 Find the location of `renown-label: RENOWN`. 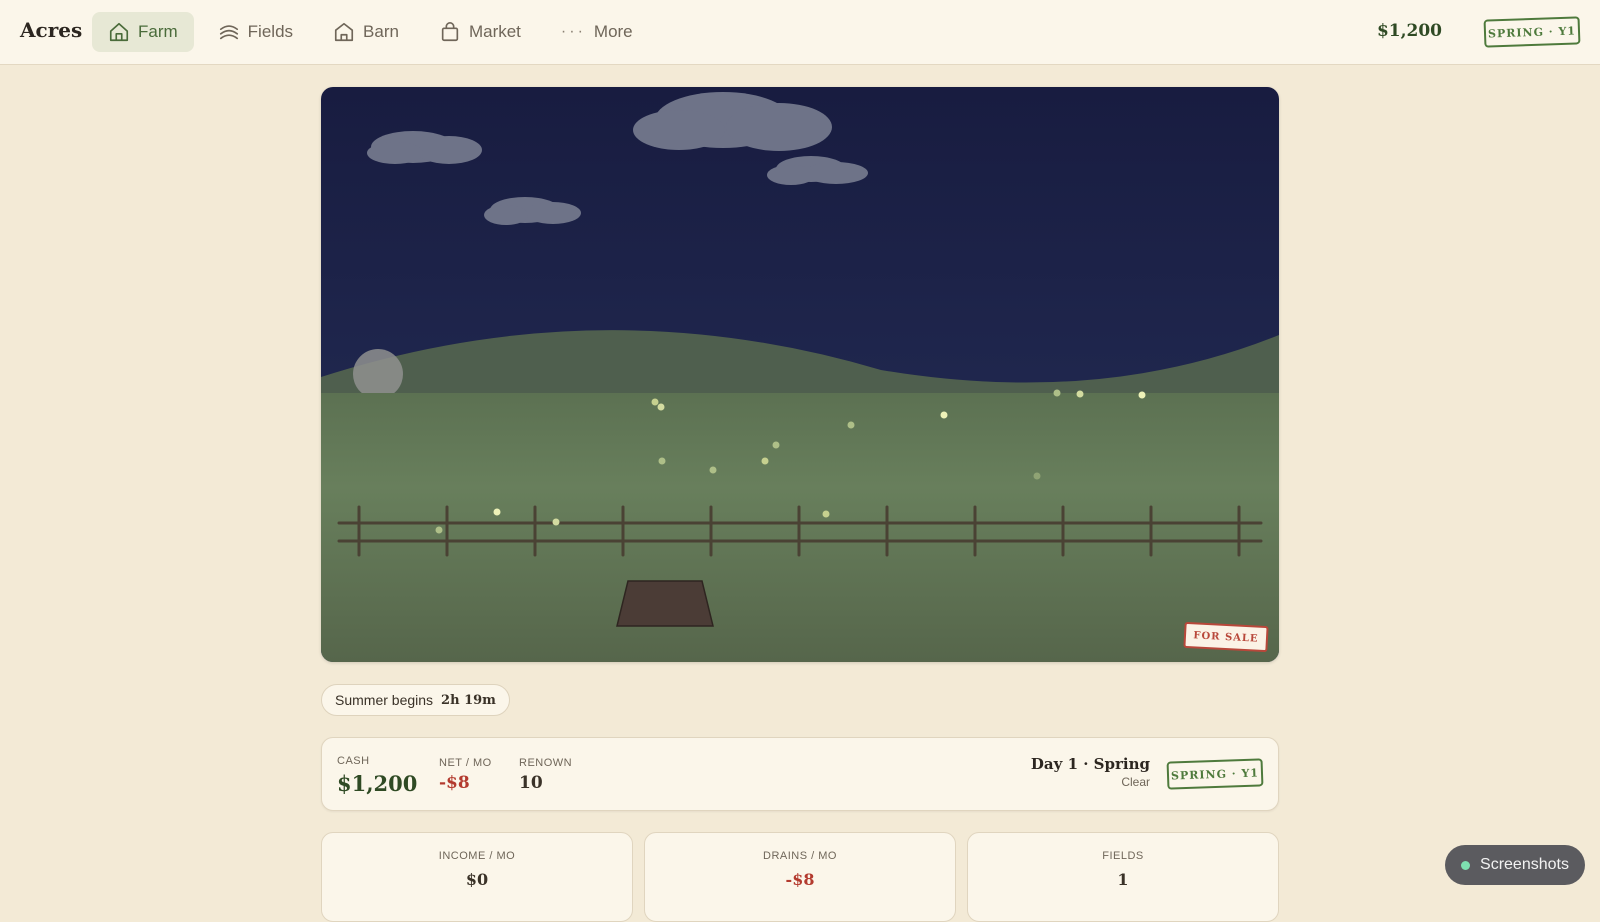

renown-label: RENOWN is located at coordinates (546, 763).